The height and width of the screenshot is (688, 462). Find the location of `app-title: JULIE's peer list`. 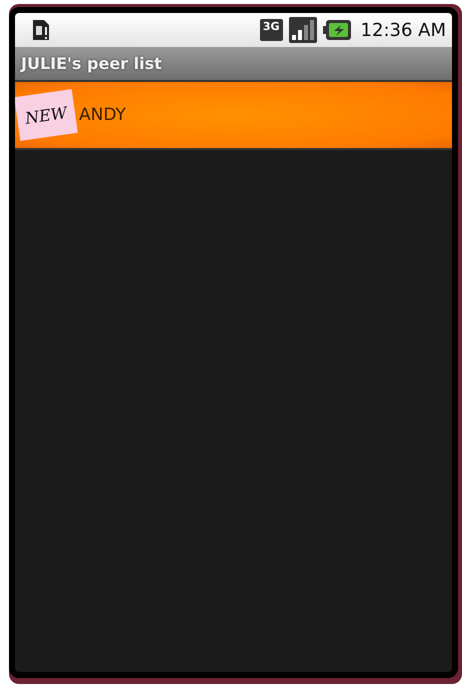

app-title: JULIE's peer list is located at coordinates (91, 63).